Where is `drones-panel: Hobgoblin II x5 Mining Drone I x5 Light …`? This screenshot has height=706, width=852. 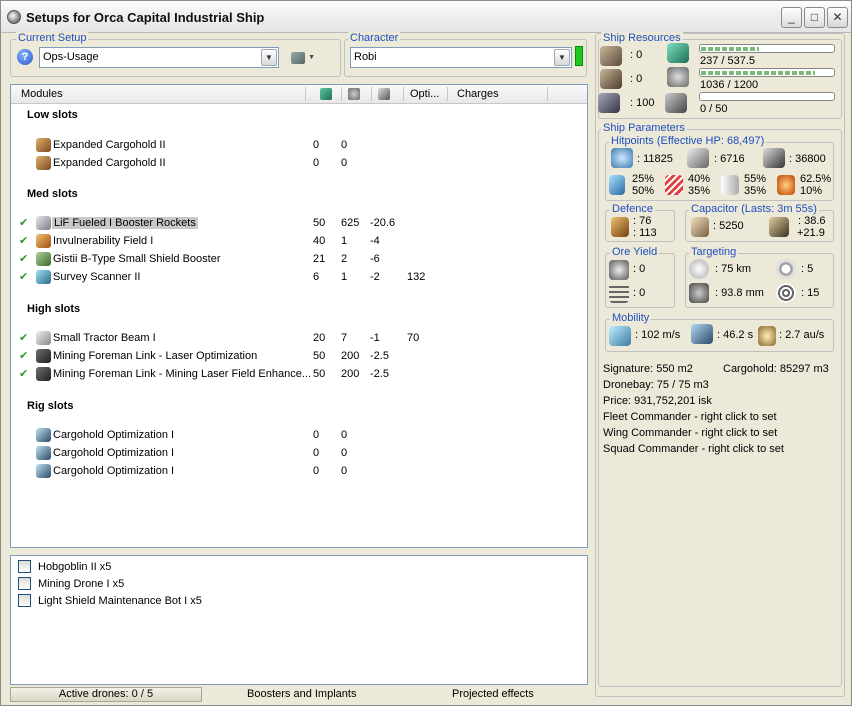 drones-panel: Hobgoblin II x5 Mining Drone I x5 Light … is located at coordinates (299, 620).